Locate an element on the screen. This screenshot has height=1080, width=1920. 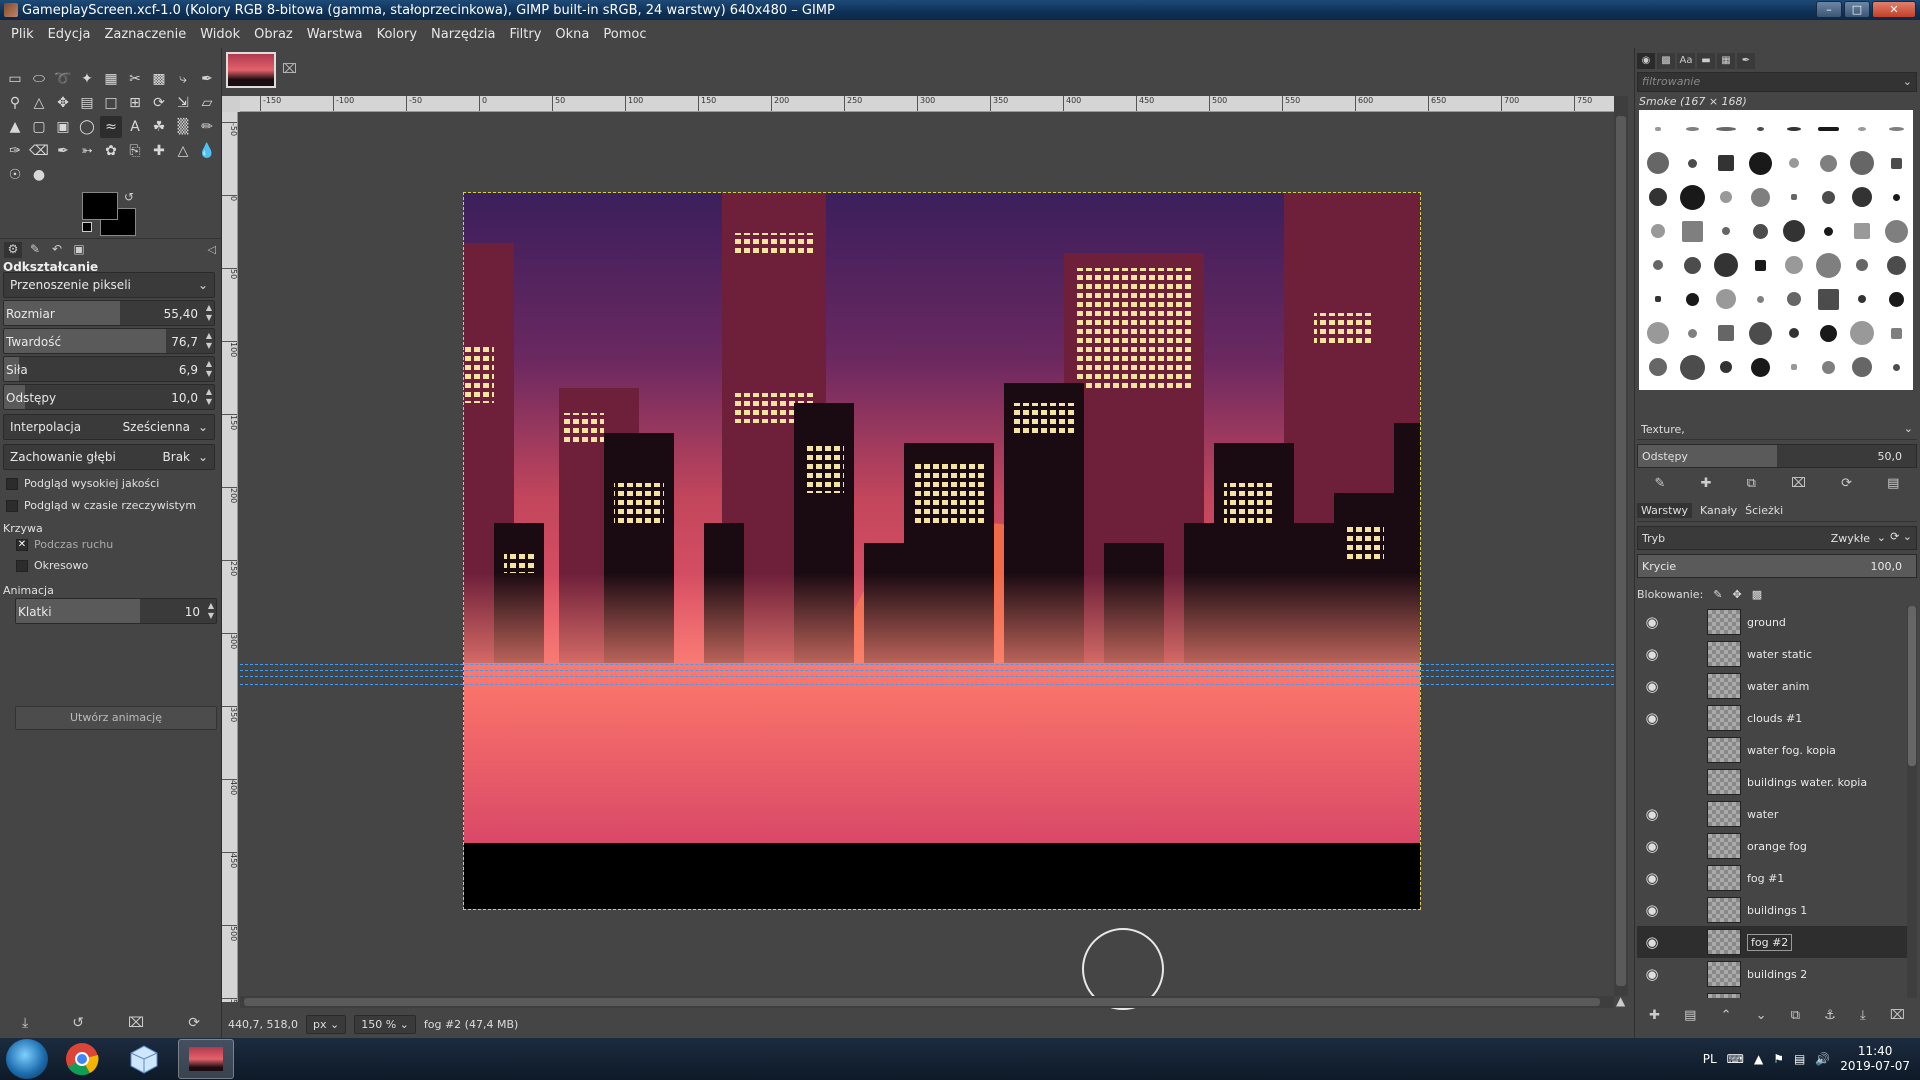
layer-row: ◉fog #3 is located at coordinates (1772, 994).